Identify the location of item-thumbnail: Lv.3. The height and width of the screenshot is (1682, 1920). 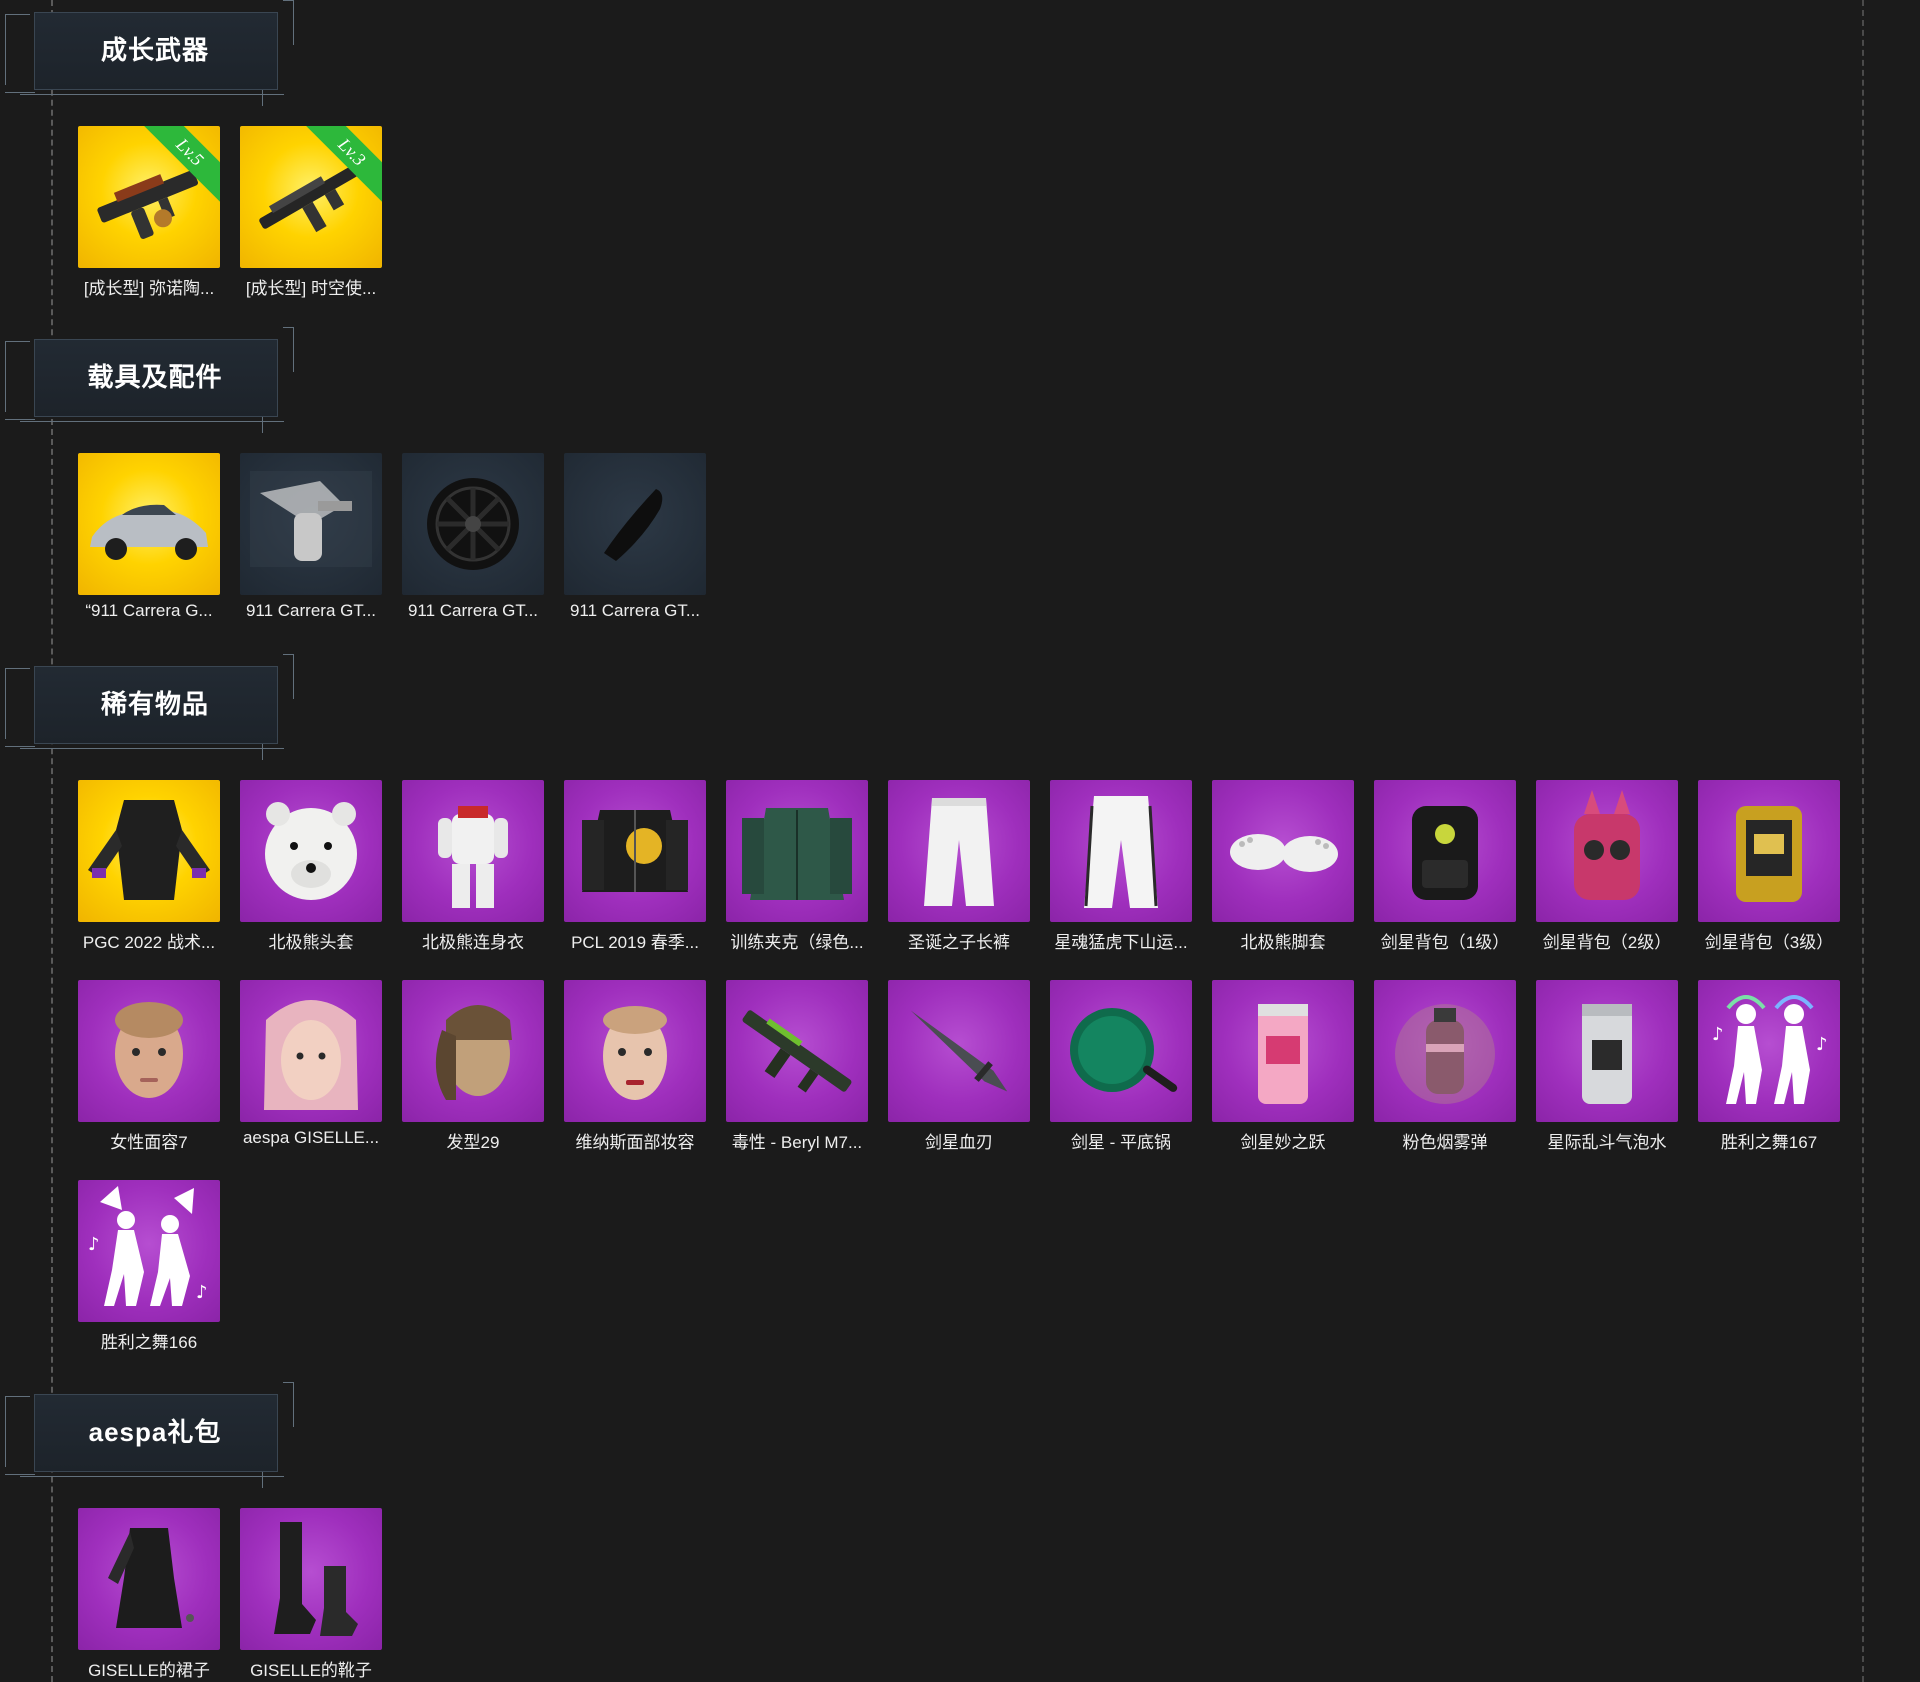
(311, 197).